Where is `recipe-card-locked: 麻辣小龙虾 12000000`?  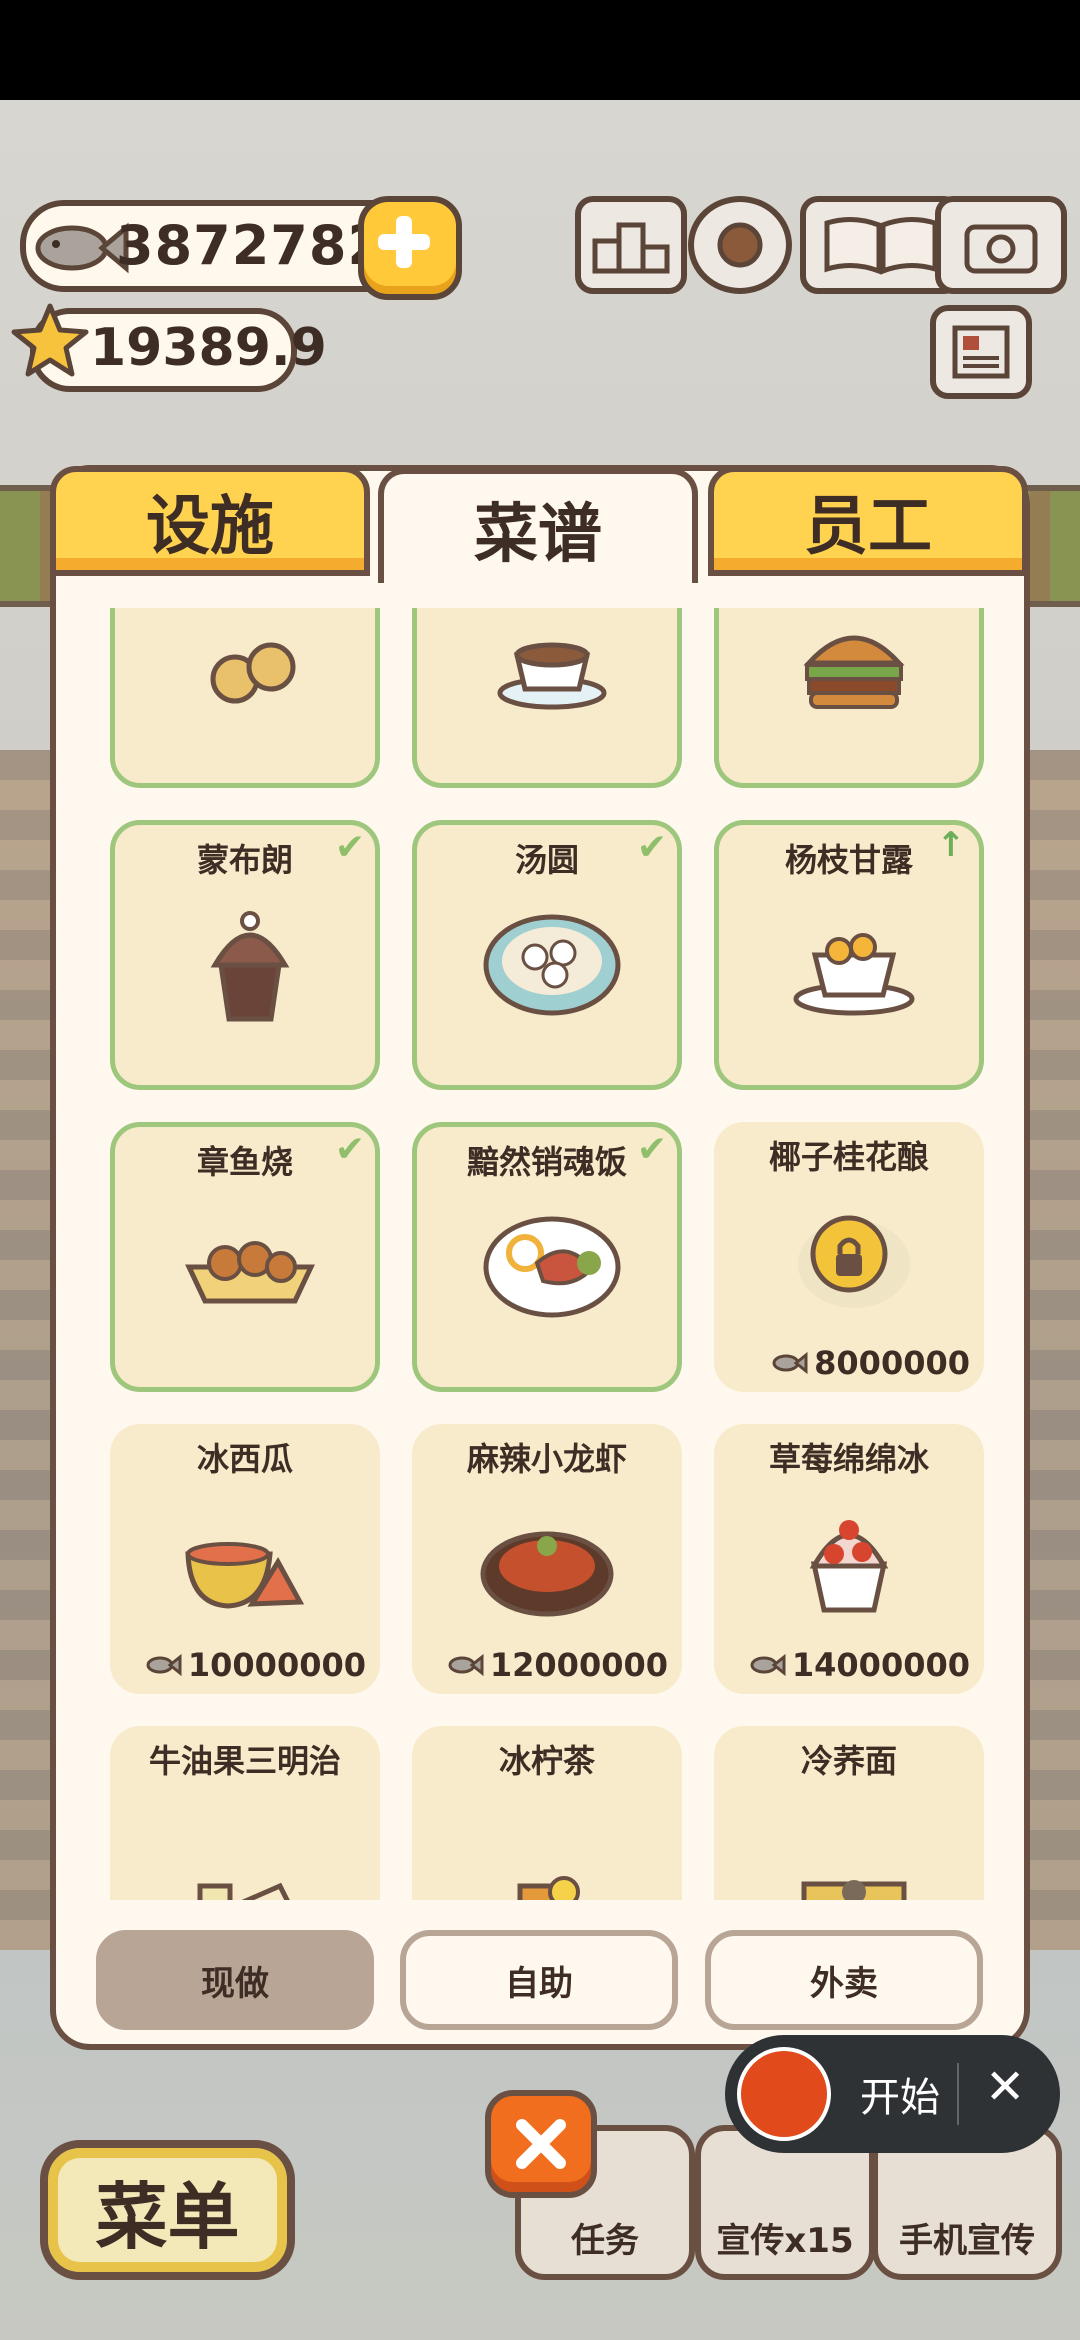 recipe-card-locked: 麻辣小龙虾 12000000 is located at coordinates (547, 1559).